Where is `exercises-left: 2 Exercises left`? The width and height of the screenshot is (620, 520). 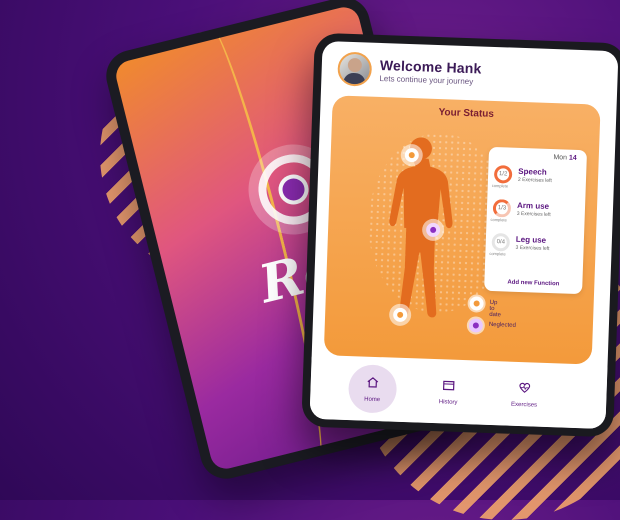
exercises-left: 2 Exercises left is located at coordinates (535, 180).